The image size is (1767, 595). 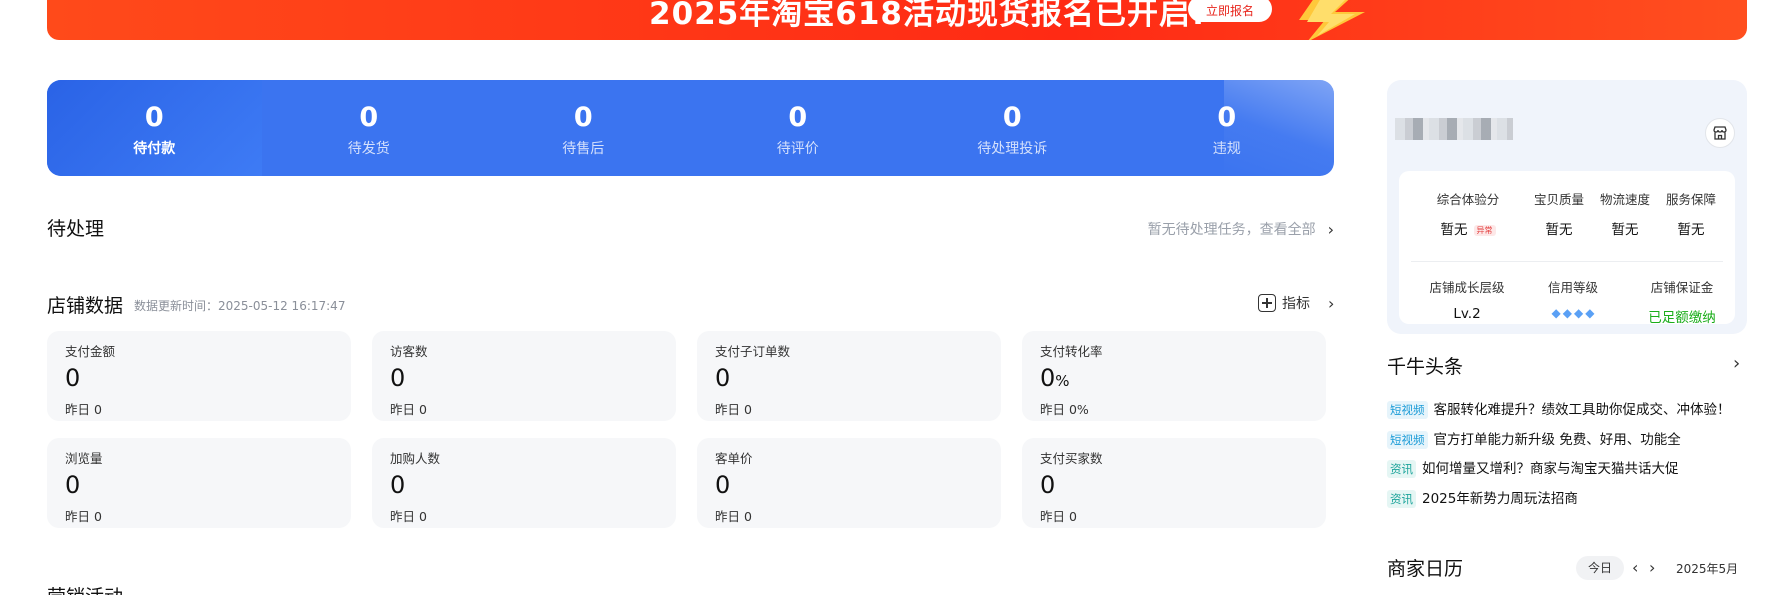 What do you see at coordinates (1682, 301) in the screenshot?
I see `shop-deposit: 店铺保证金 已足额缴纳` at bounding box center [1682, 301].